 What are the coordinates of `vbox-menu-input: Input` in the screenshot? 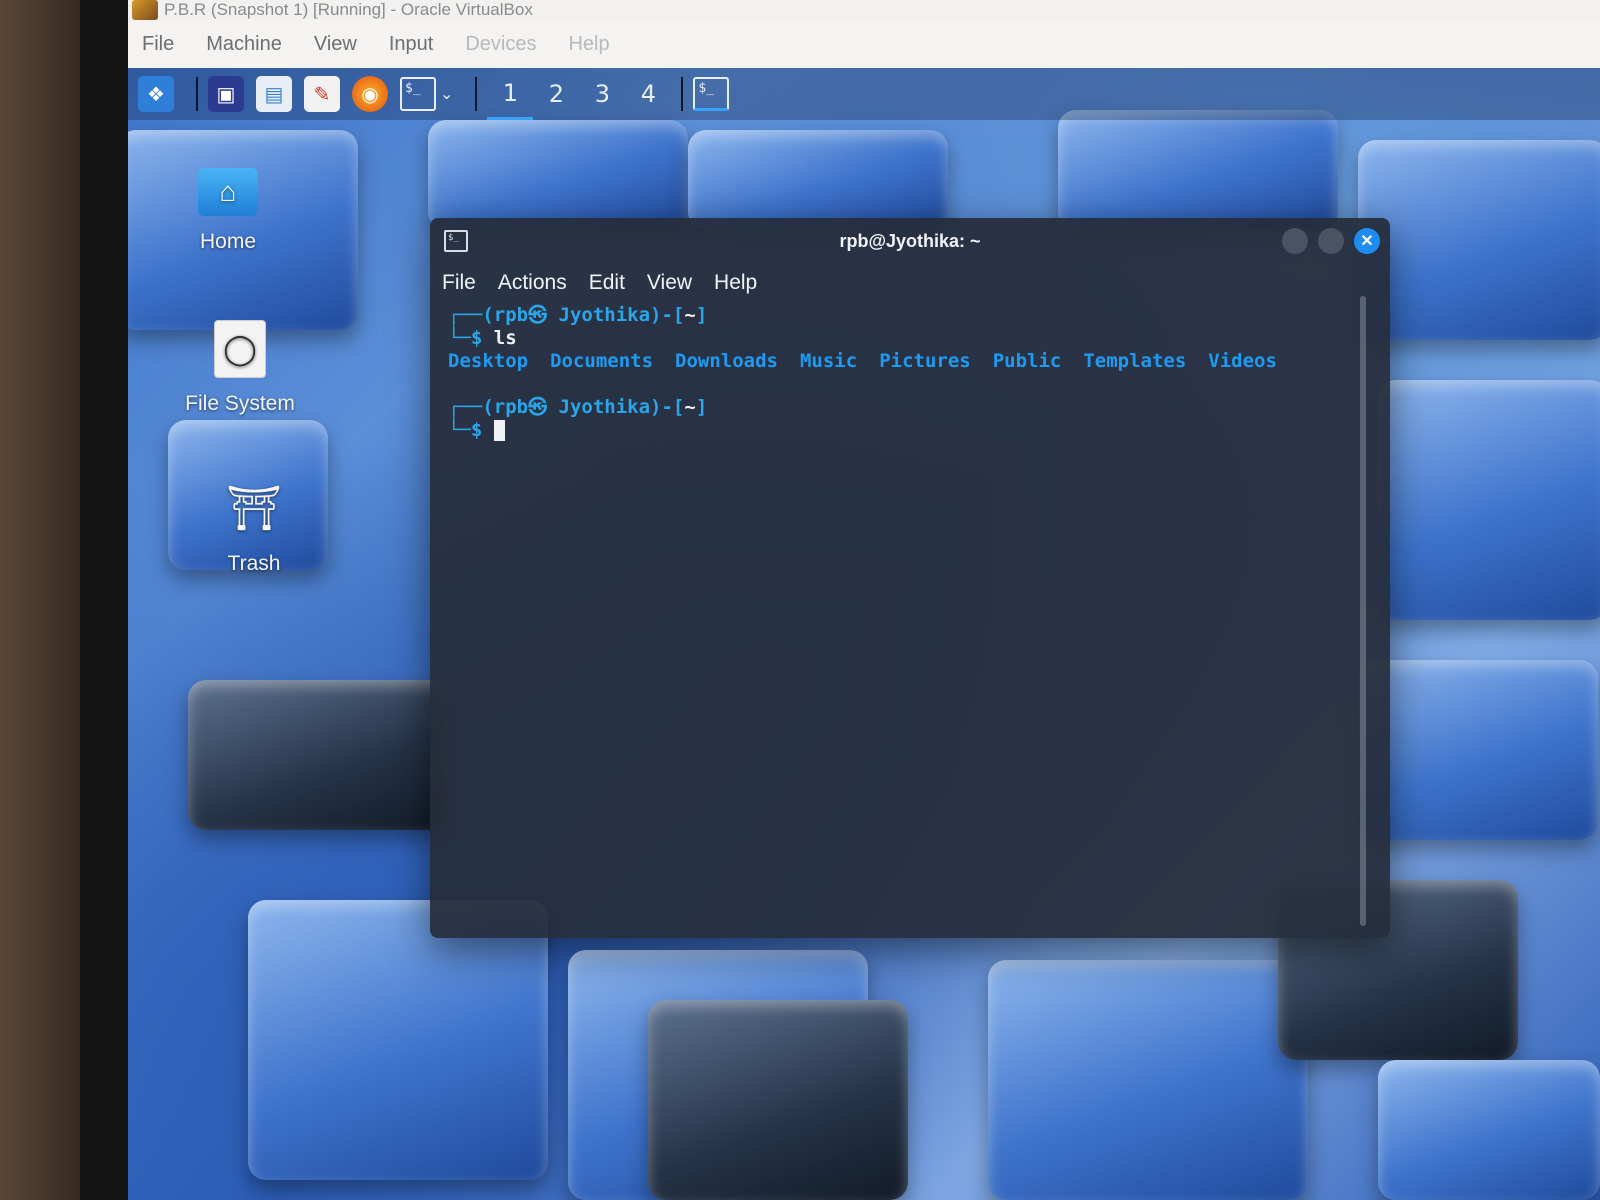 It's located at (411, 44).